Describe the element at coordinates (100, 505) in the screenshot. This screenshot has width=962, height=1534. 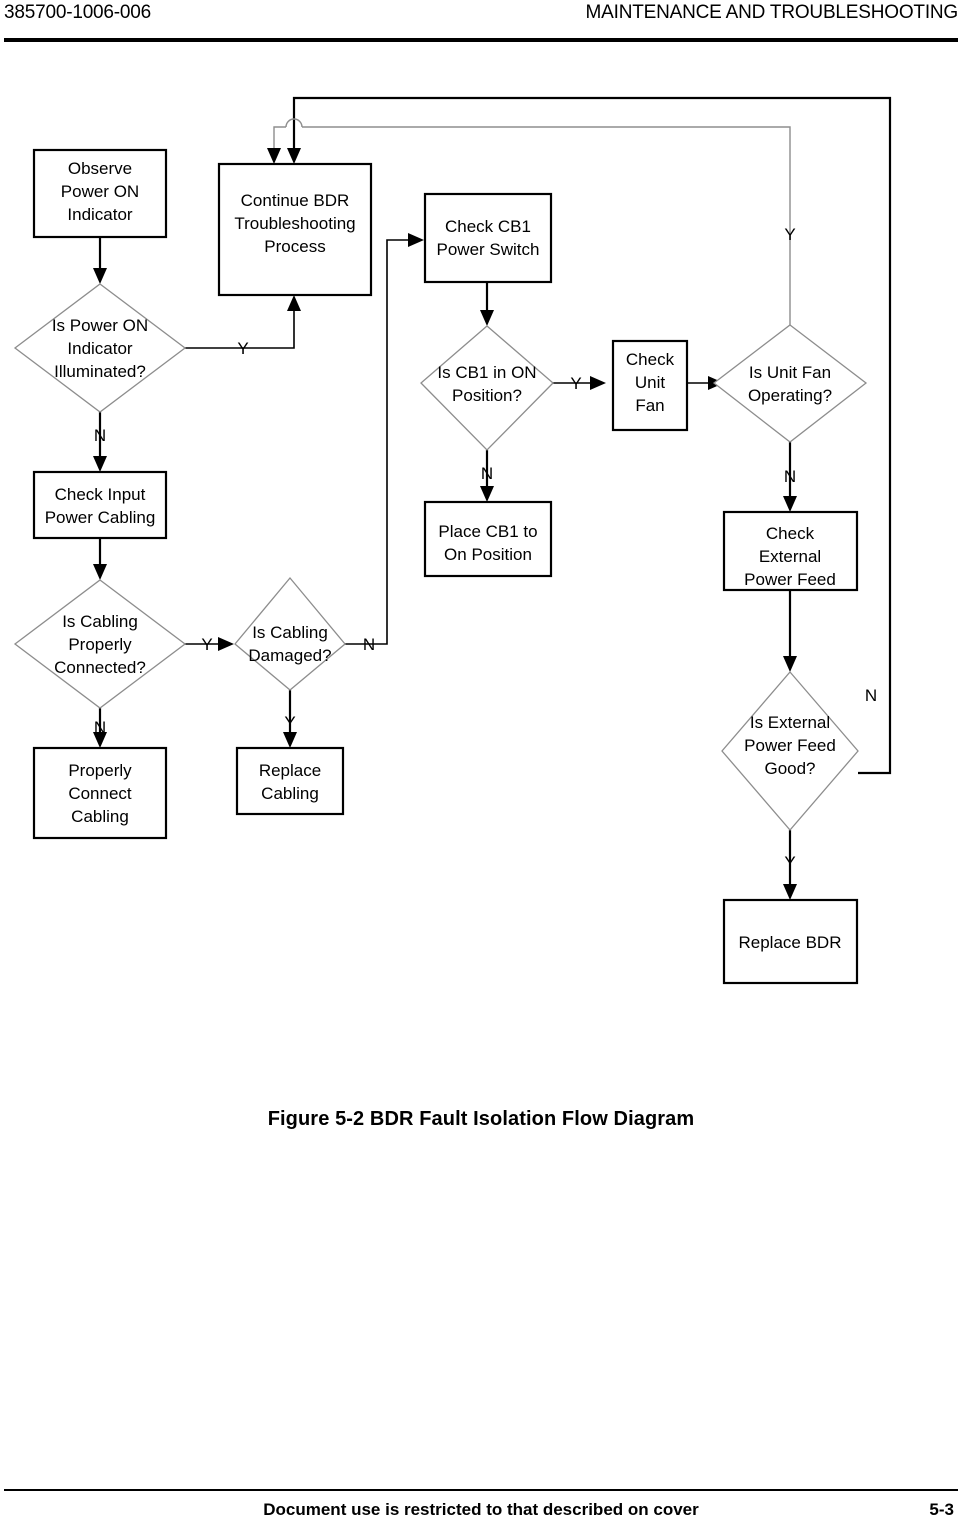
I see `node-check-input-power-cabling: Check Input Power Cabling` at that location.